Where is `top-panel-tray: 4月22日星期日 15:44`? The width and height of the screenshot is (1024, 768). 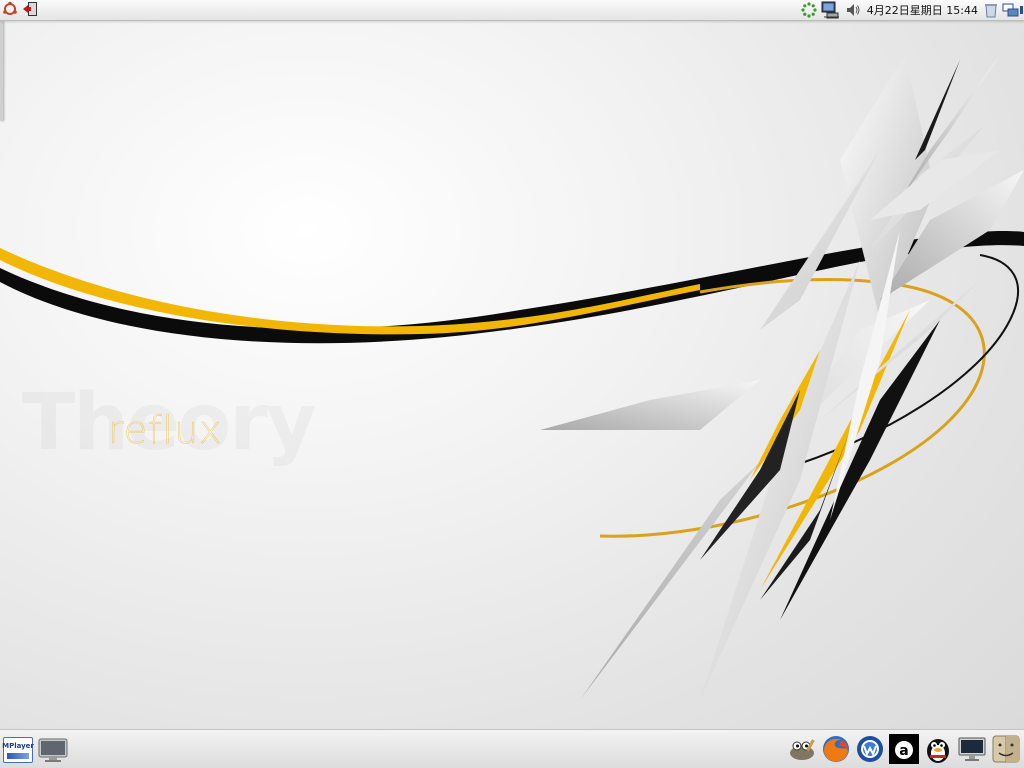 top-panel-tray: 4月22日星期日 15:44 is located at coordinates (912, 10).